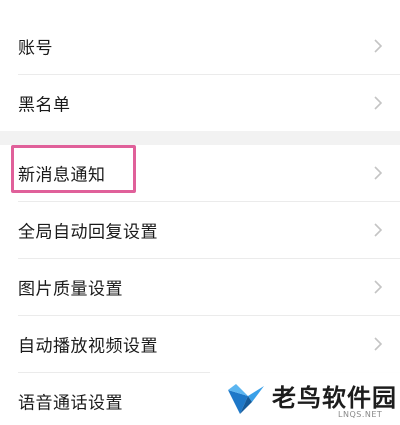 Image resolution: width=400 pixels, height=425 pixels. I want to click on settings-item-autoplay-video: 自动播放视频设置, so click(200, 344).